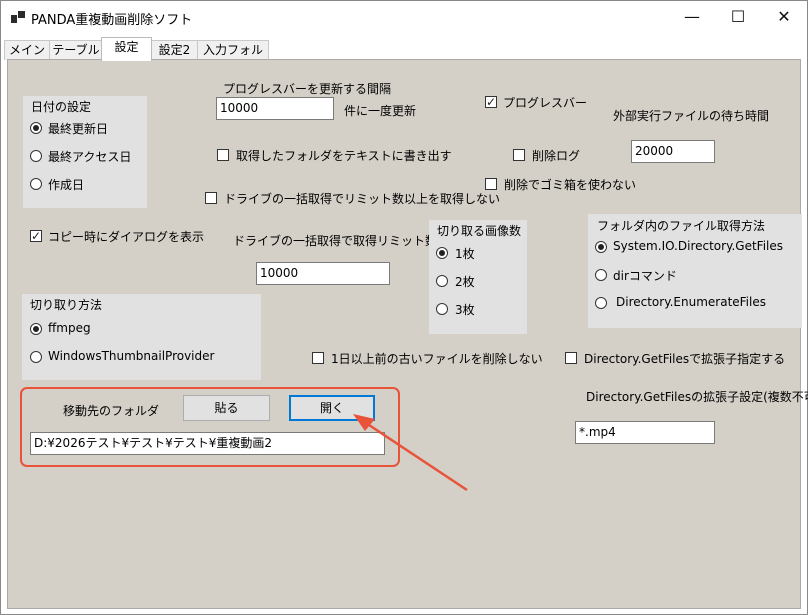 Image resolution: width=808 pixels, height=615 pixels. What do you see at coordinates (126, 49) in the screenshot?
I see `tab-settings: 設定` at bounding box center [126, 49].